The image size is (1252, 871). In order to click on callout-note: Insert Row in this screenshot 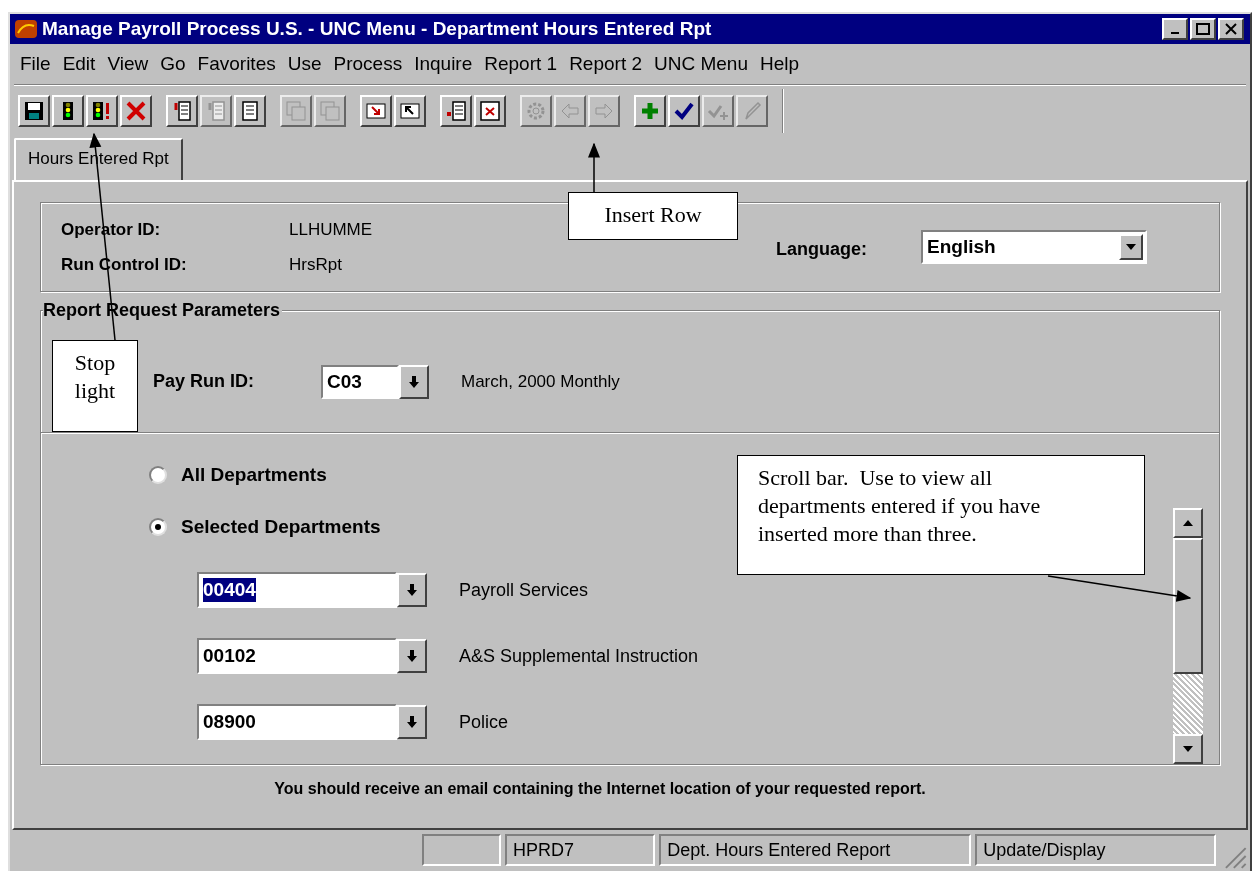, I will do `click(653, 216)`.